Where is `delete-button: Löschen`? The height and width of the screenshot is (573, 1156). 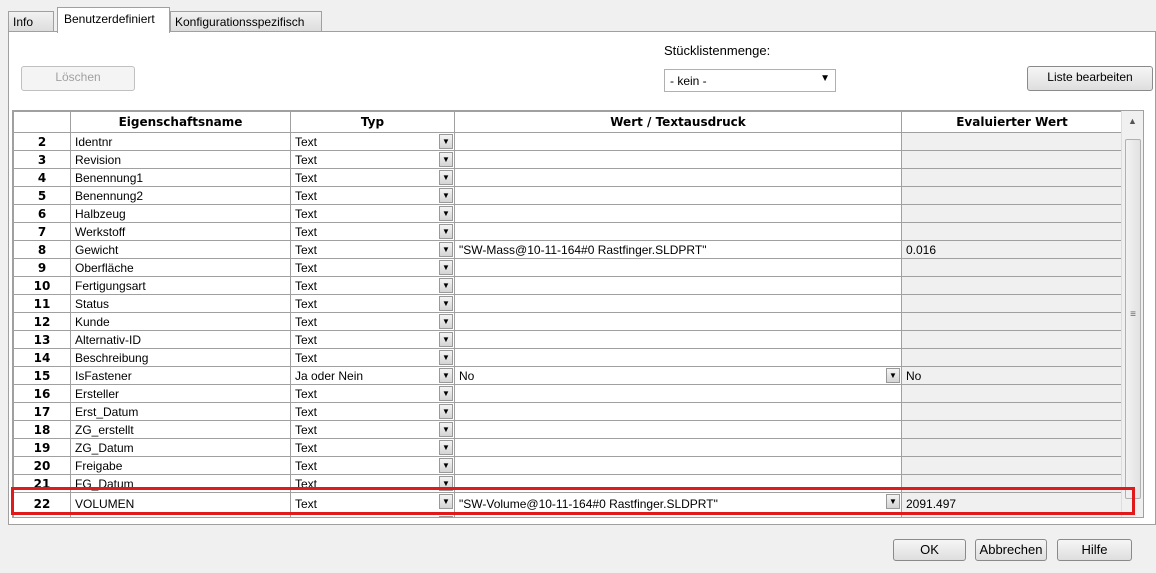 delete-button: Löschen is located at coordinates (78, 78).